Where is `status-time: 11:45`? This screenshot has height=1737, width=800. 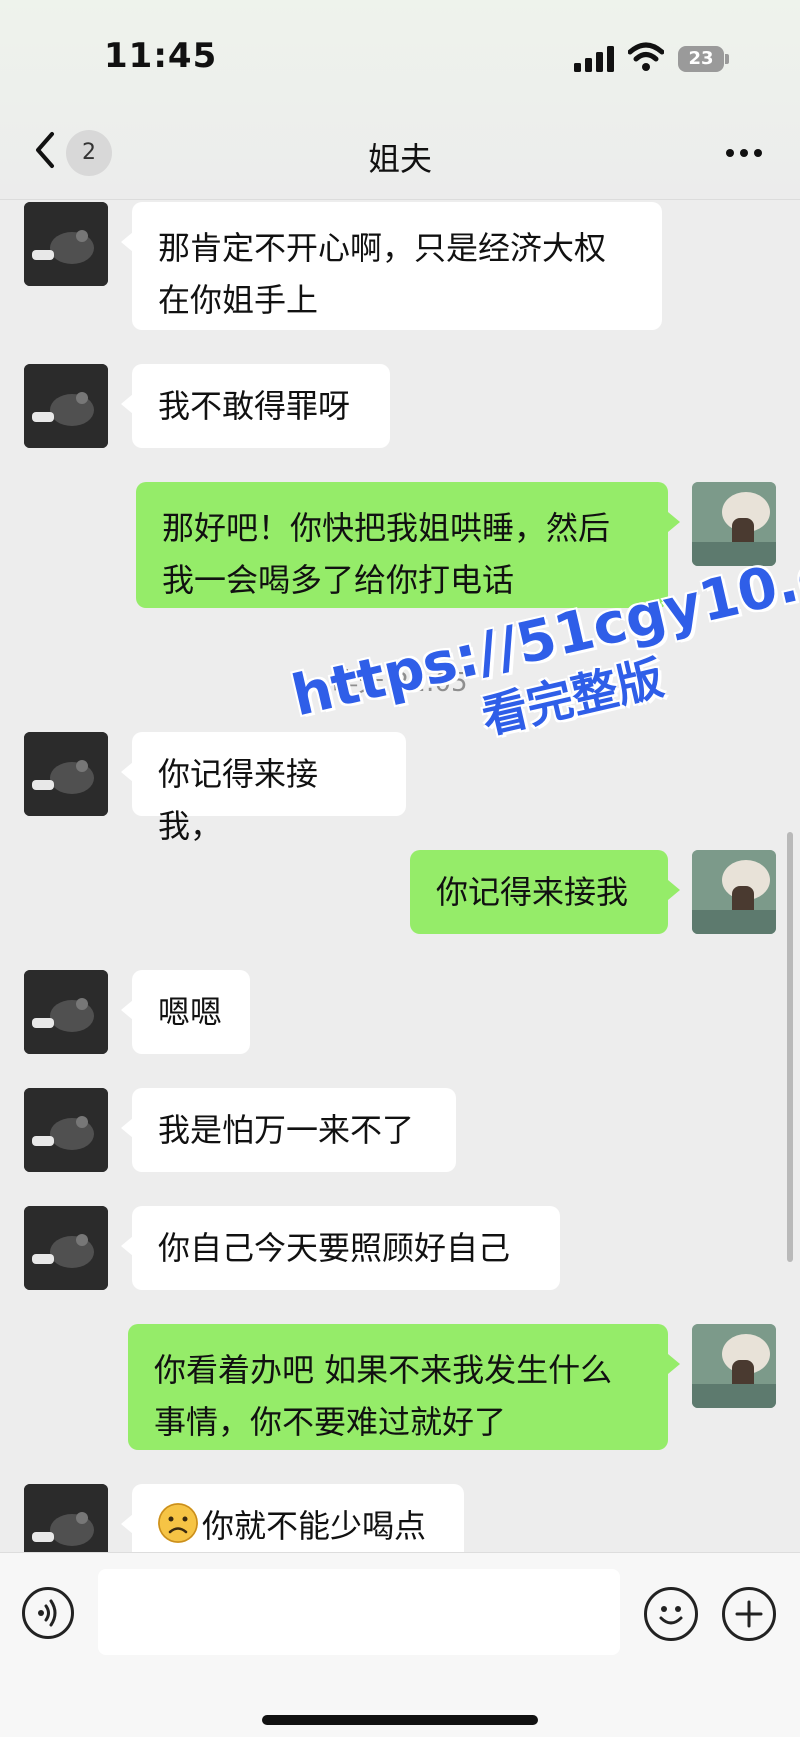 status-time: 11:45 is located at coordinates (161, 56).